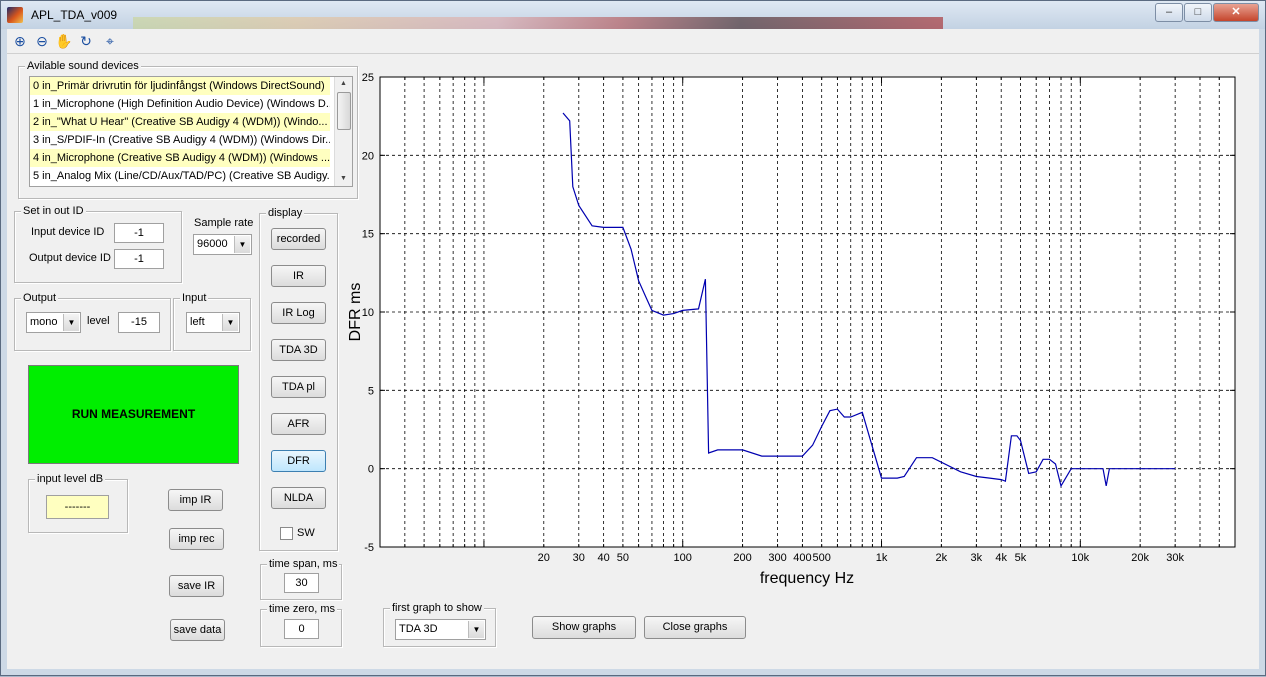 The width and height of the screenshot is (1266, 677). I want to click on y-tick-label: 20, so click(368, 156).